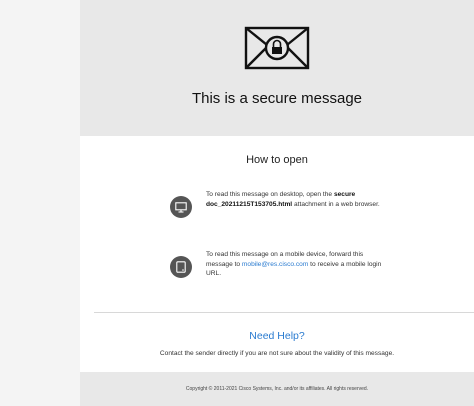  I want to click on page-title: This is a secure message, so click(277, 98).